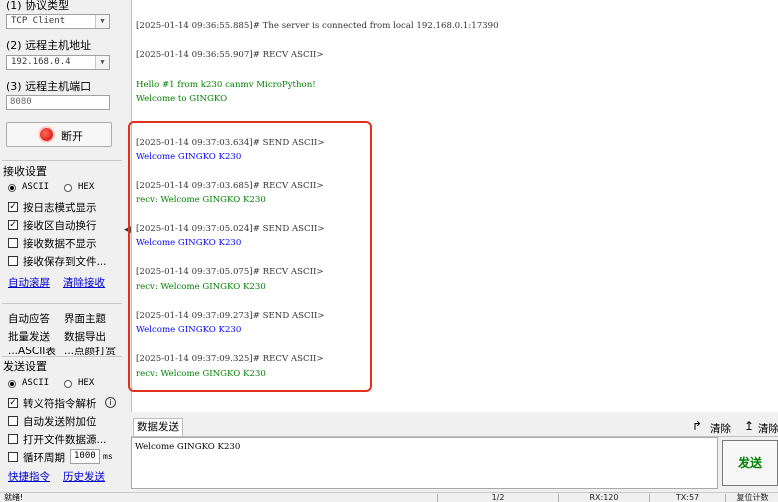 The image size is (778, 502). Describe the element at coordinates (13, 421) in the screenshot. I see `append-checkbox` at that location.